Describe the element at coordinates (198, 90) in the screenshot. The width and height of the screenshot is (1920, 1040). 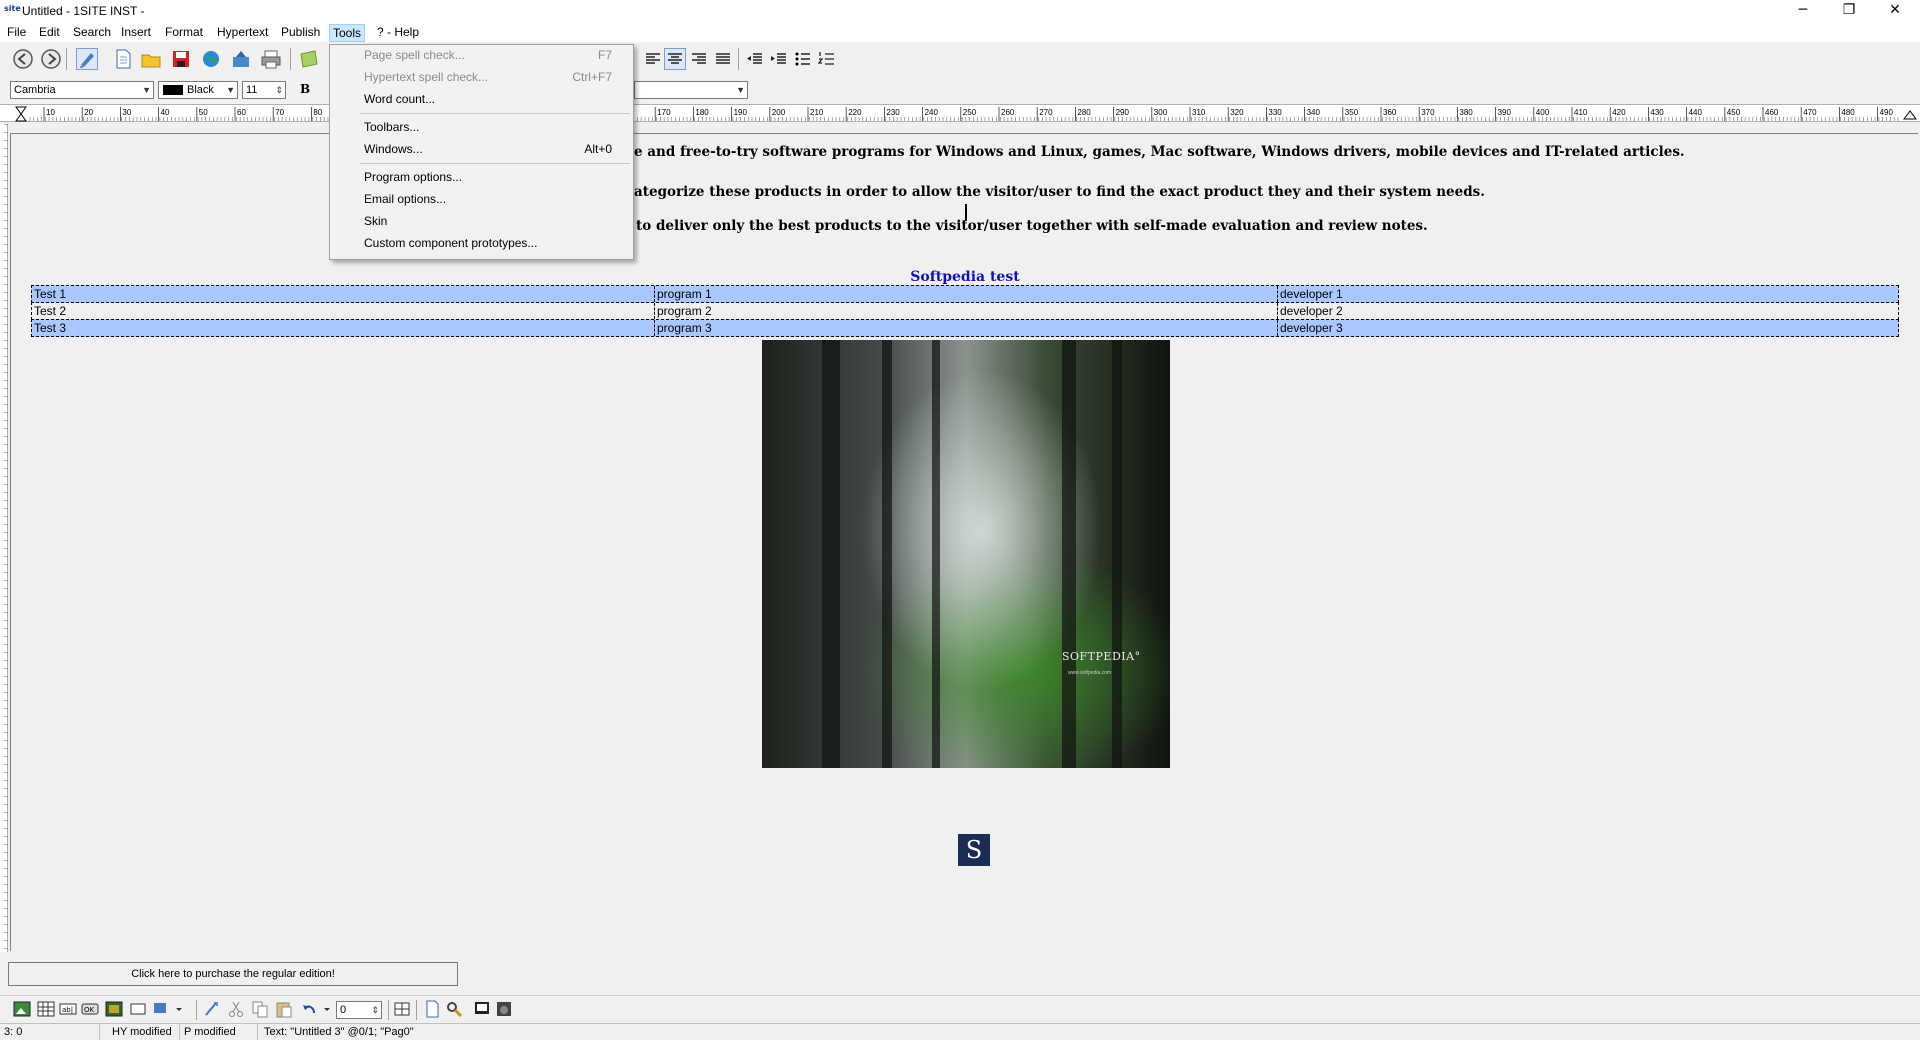
I see `color-select: Black ▼` at that location.